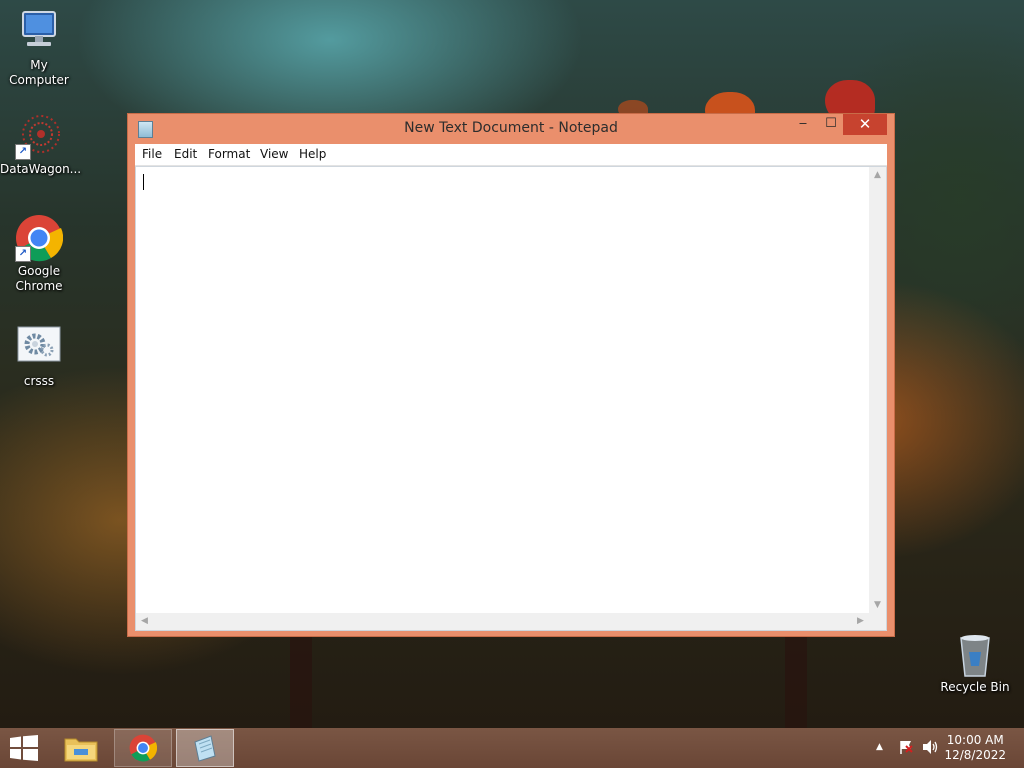 The height and width of the screenshot is (768, 1024). What do you see at coordinates (39, 72) in the screenshot?
I see `desktop-icon-label: My Computer` at bounding box center [39, 72].